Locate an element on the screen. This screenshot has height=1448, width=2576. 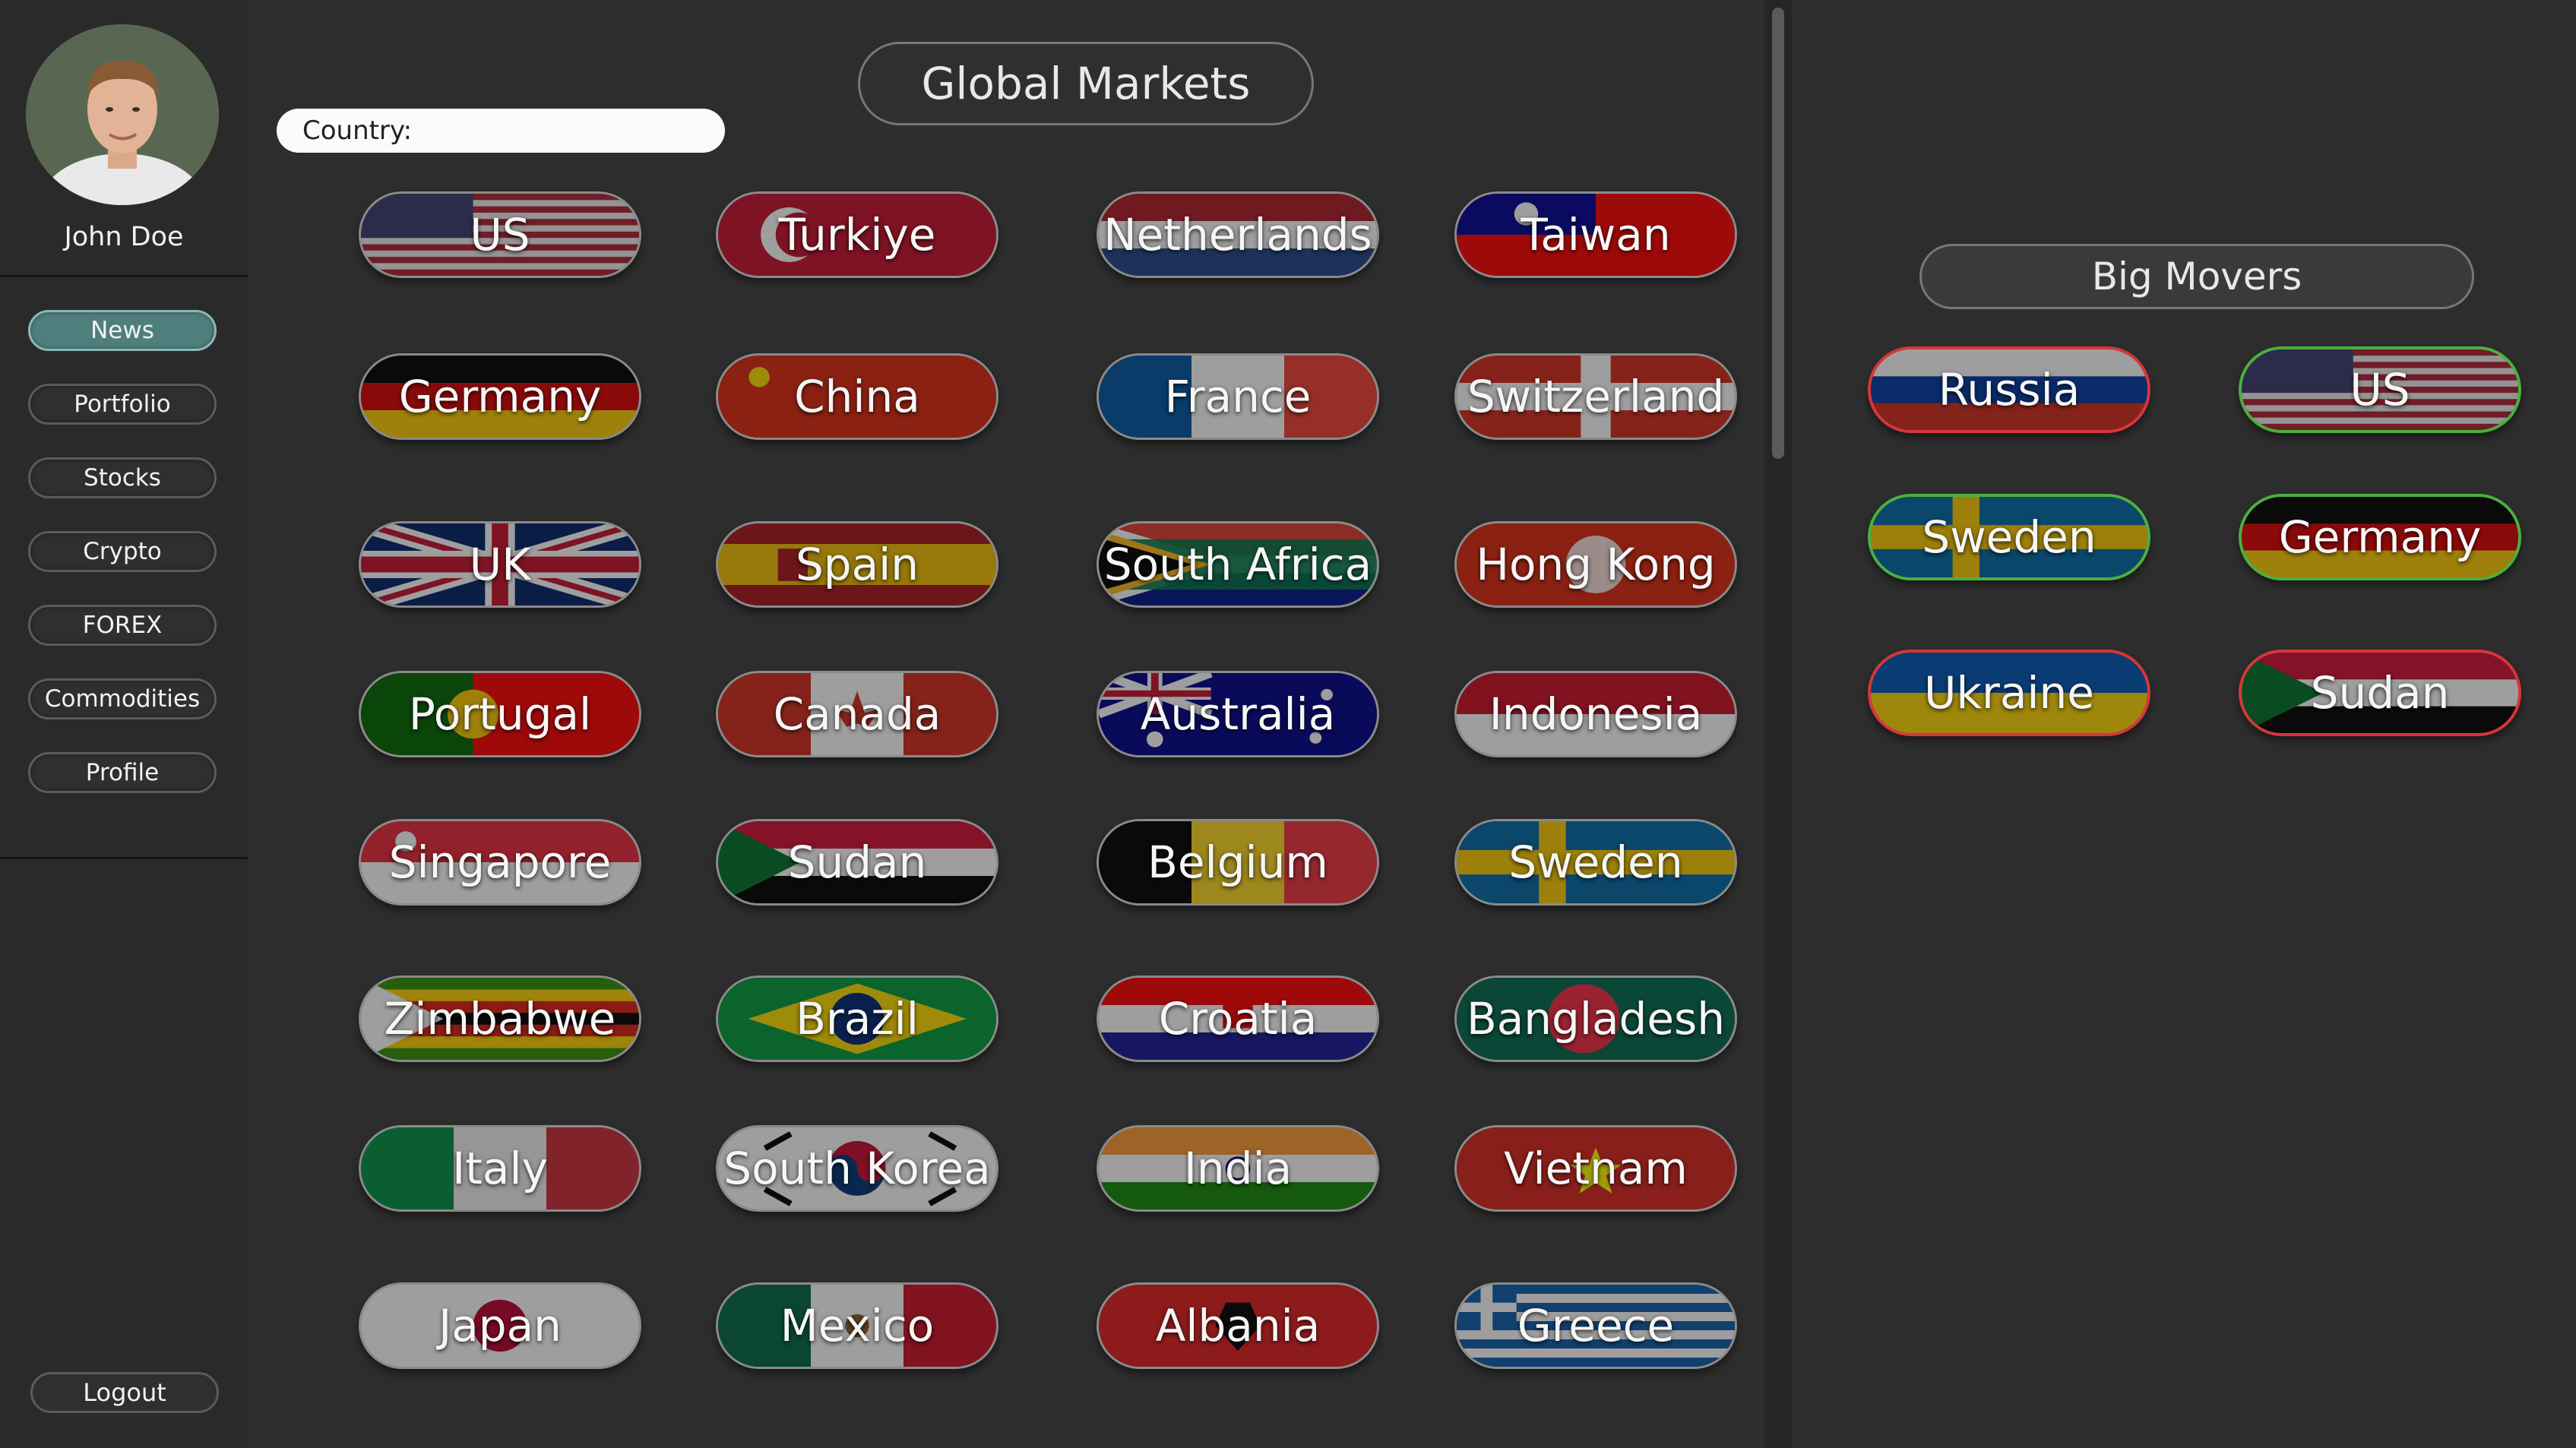
country-pill-south-korea: South Korea is located at coordinates (857, 1168).